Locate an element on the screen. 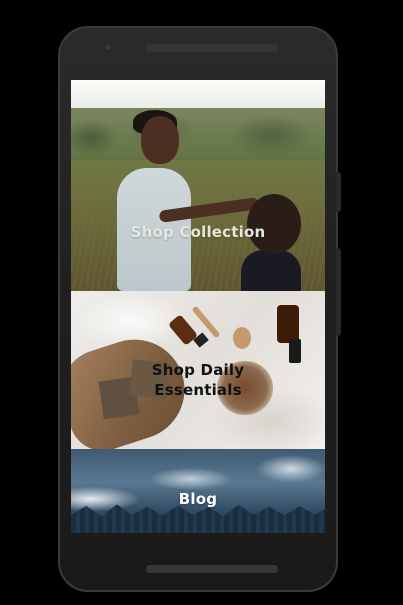  bottom-speaker is located at coordinates (212, 569).